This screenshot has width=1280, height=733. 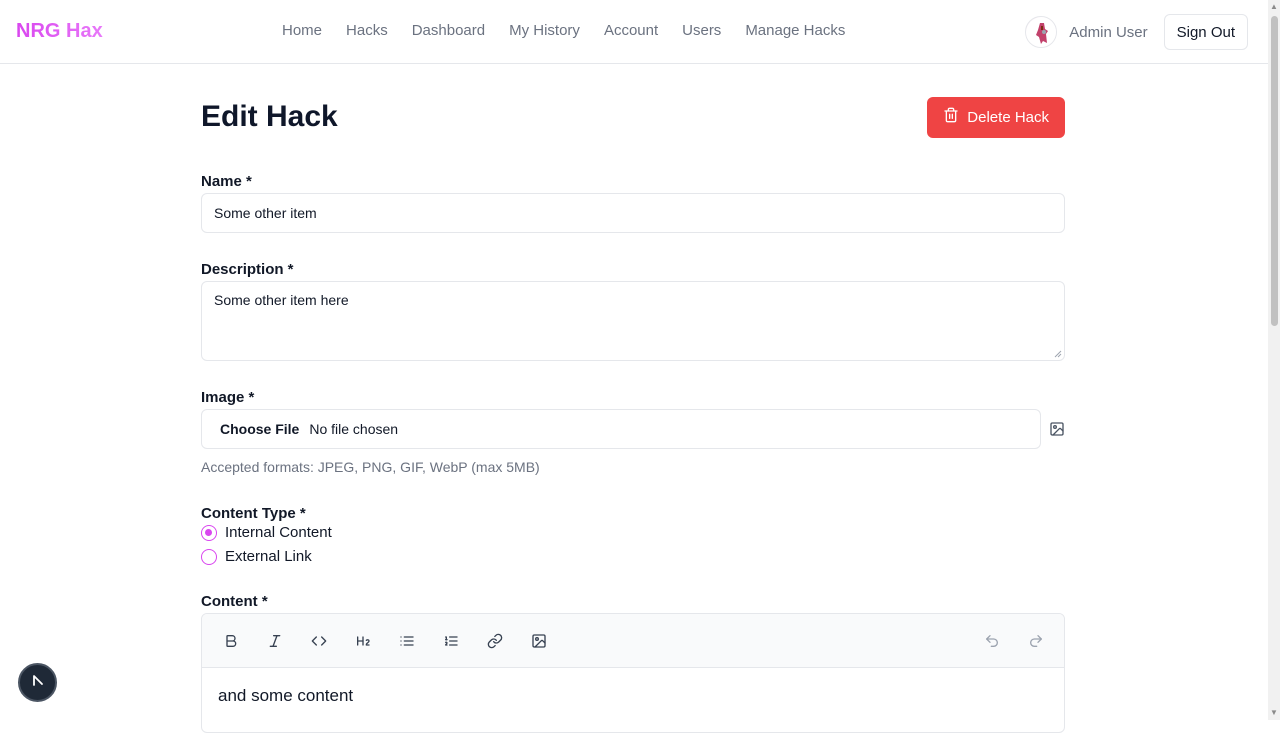 I want to click on nav-dashboard: Dashboard, so click(x=448, y=30).